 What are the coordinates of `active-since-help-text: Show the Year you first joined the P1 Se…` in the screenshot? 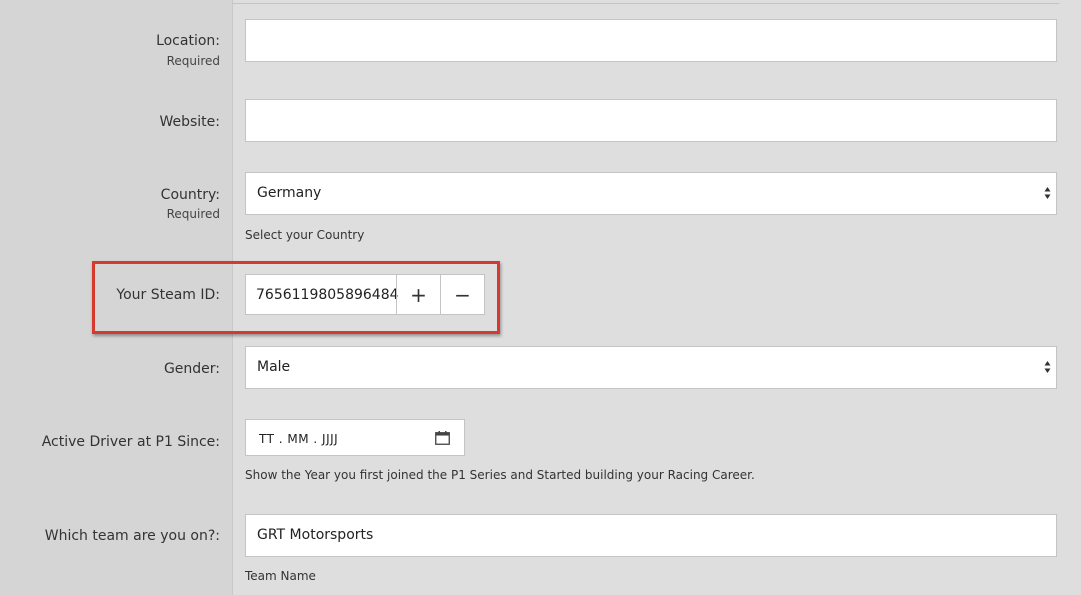 It's located at (500, 475).